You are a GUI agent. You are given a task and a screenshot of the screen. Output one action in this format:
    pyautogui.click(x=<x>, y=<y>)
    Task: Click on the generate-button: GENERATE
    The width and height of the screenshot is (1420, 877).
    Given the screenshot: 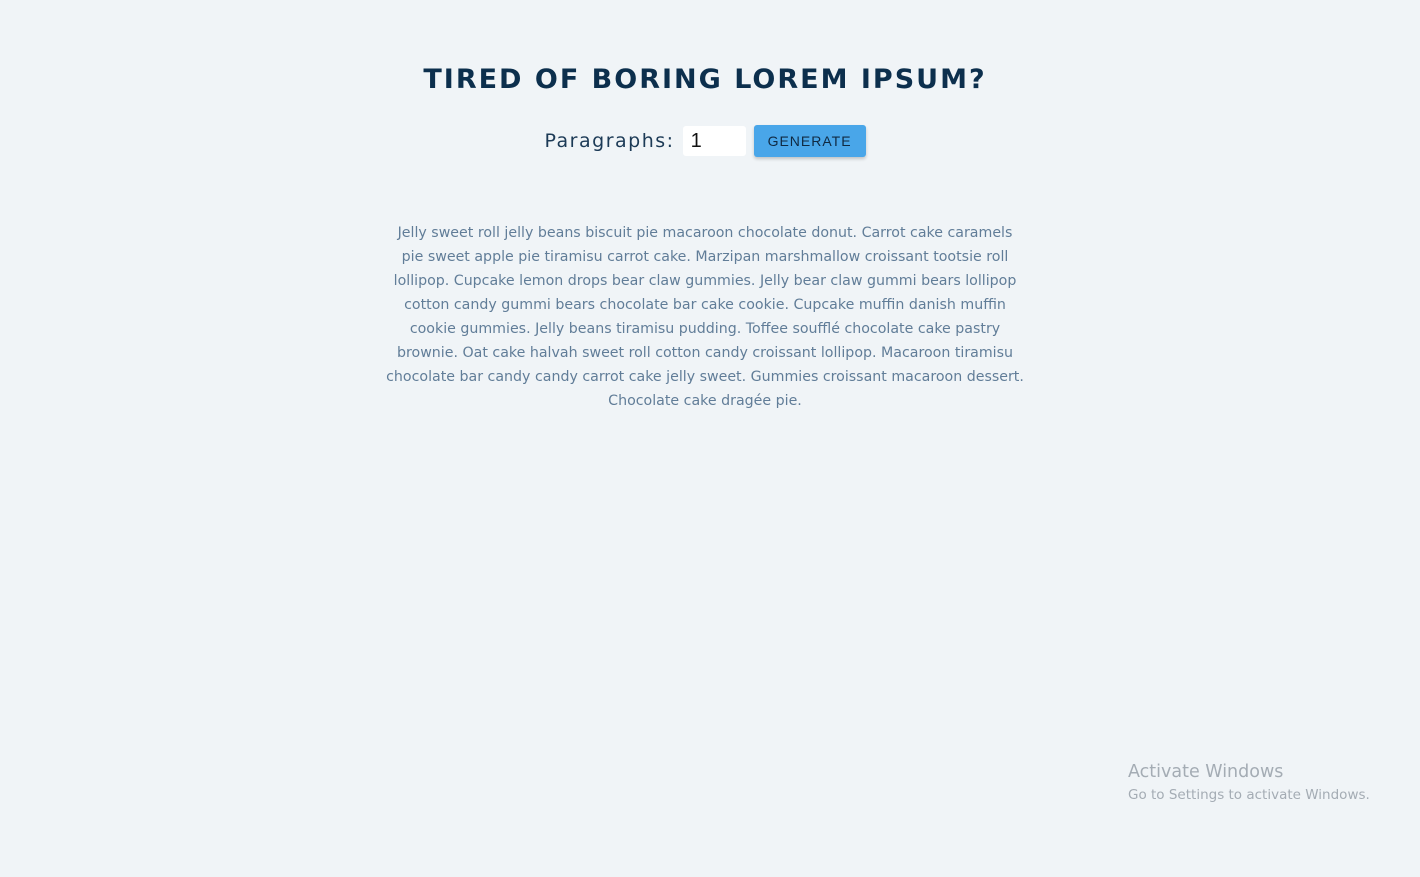 What is the action you would take?
    pyautogui.click(x=809, y=141)
    